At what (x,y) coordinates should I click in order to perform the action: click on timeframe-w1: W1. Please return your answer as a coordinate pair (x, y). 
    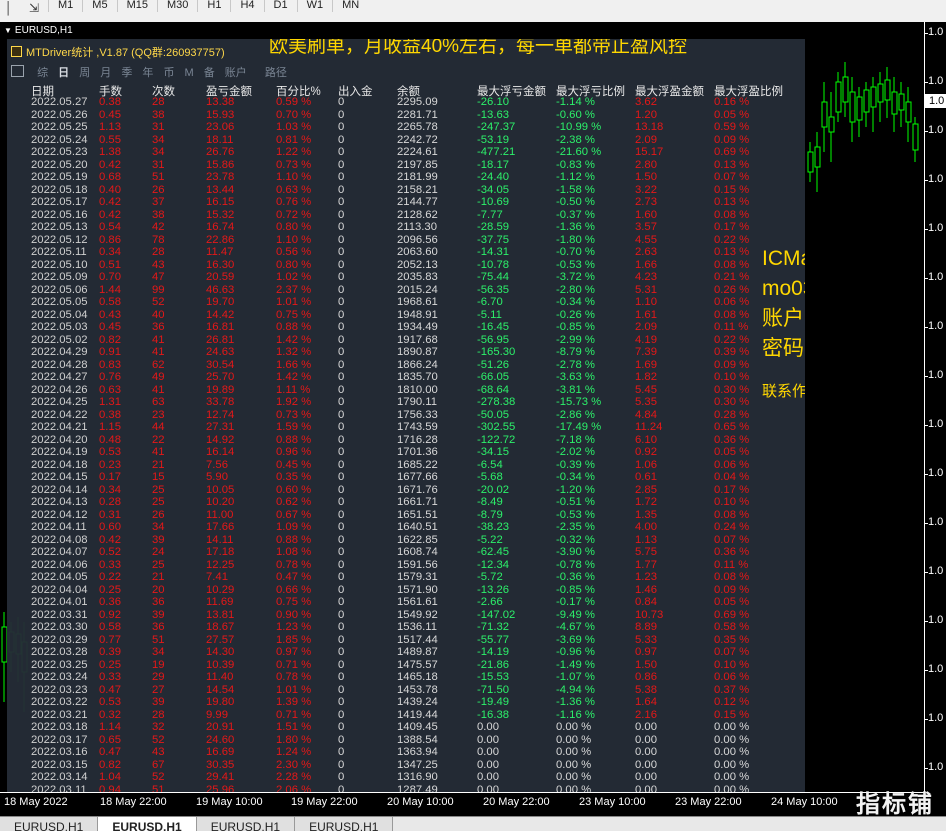
    Looking at the image, I should click on (314, 6).